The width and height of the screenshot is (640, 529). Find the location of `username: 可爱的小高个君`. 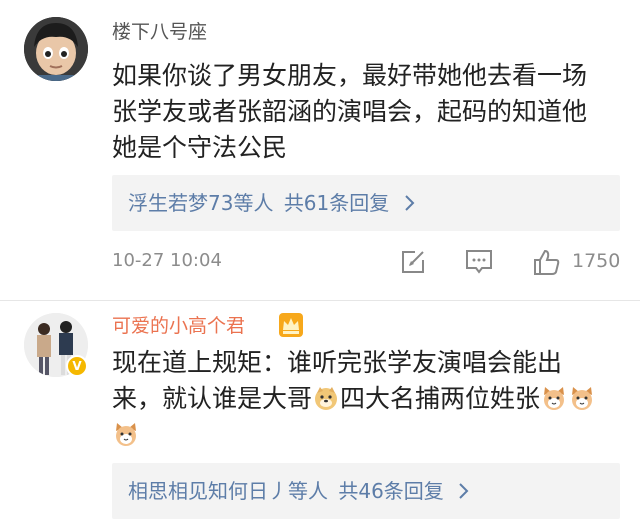

username: 可爱的小高个君 is located at coordinates (178, 326).